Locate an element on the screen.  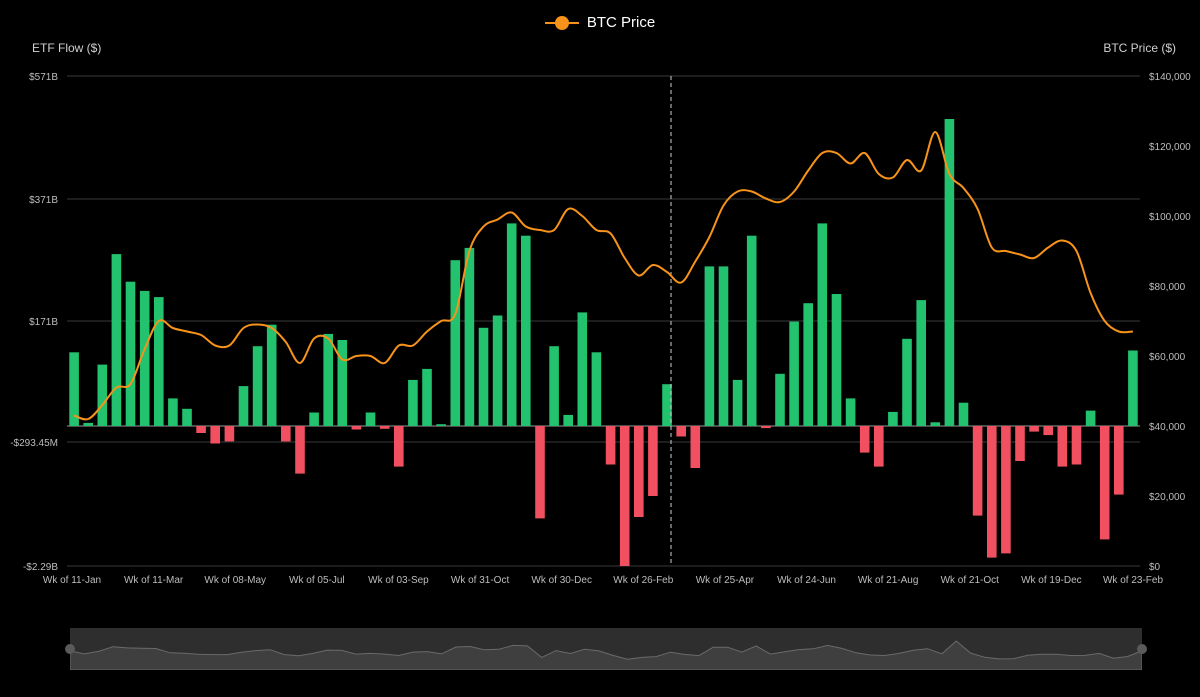
x-axis-tick-label: Wk of 19-Dec is located at coordinates (1051, 580).